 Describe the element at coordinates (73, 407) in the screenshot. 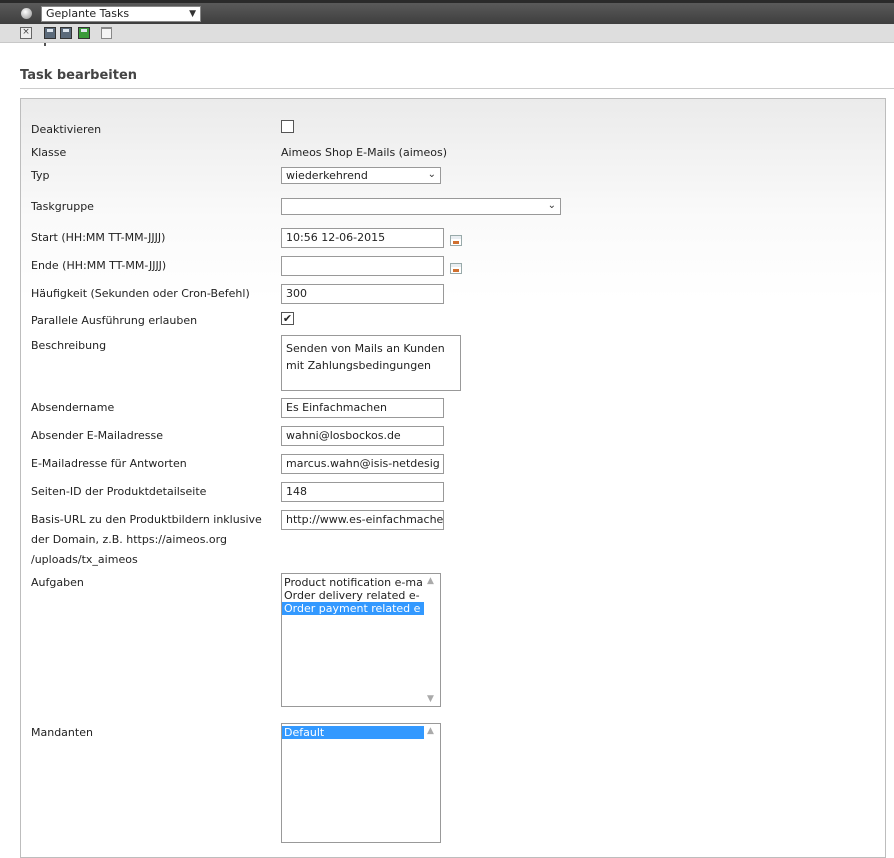

I see `label-absendername: Absendername` at that location.